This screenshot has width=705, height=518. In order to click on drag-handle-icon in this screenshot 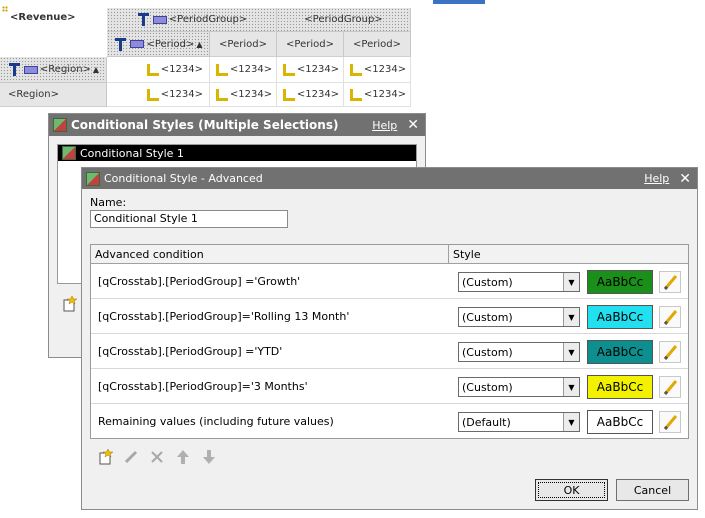, I will do `click(5, 9)`.